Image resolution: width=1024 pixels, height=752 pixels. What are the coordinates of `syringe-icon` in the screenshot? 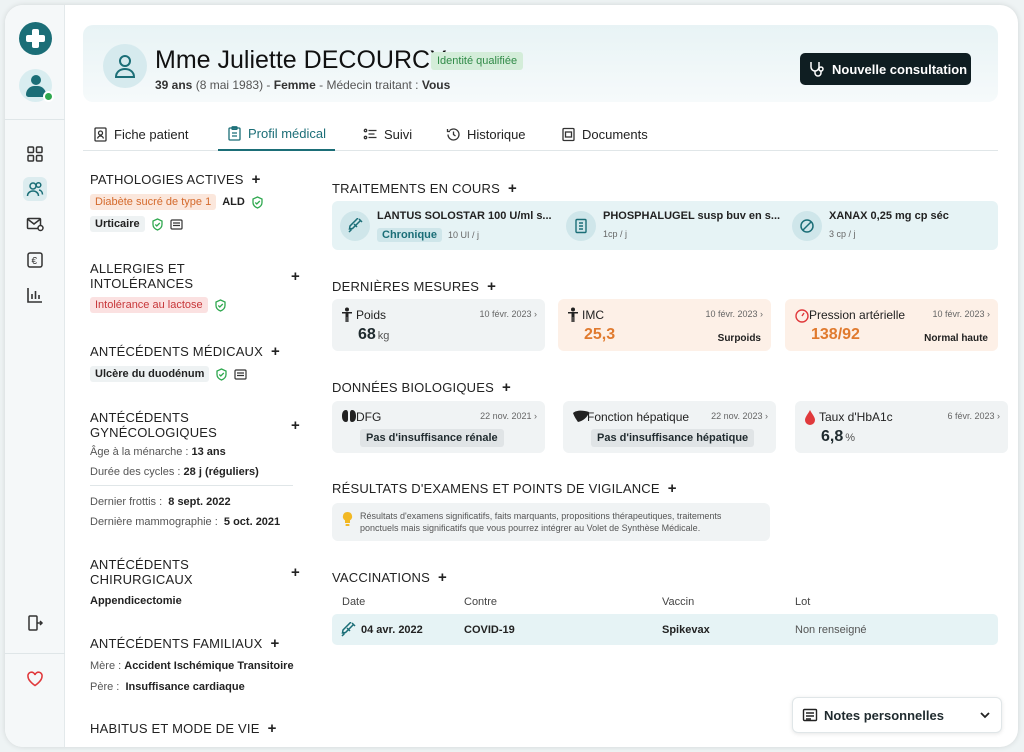 It's located at (355, 226).